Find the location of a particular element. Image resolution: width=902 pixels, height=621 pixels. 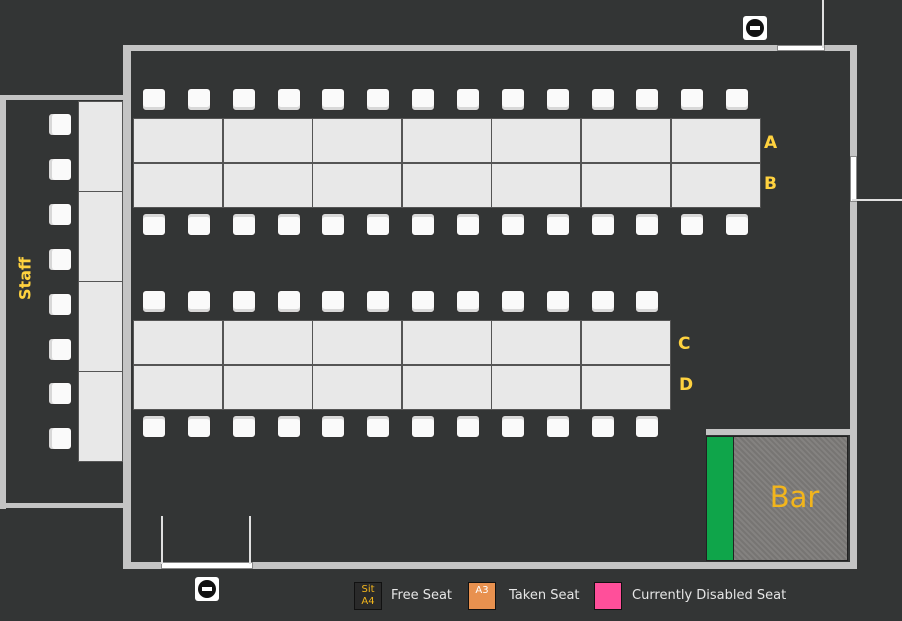

door-bottom-swing-left is located at coordinates (162, 540).